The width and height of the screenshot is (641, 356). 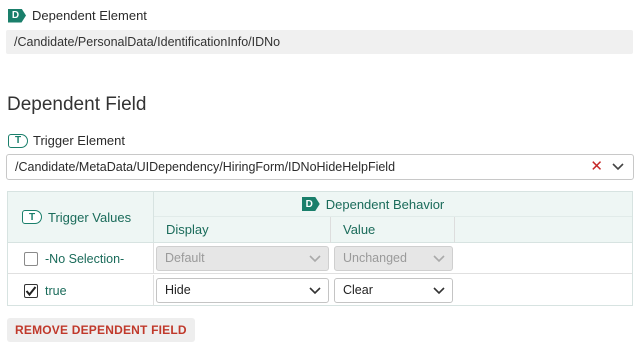 I want to click on dependent-element-label-text: Dependent Element, so click(x=89, y=15).